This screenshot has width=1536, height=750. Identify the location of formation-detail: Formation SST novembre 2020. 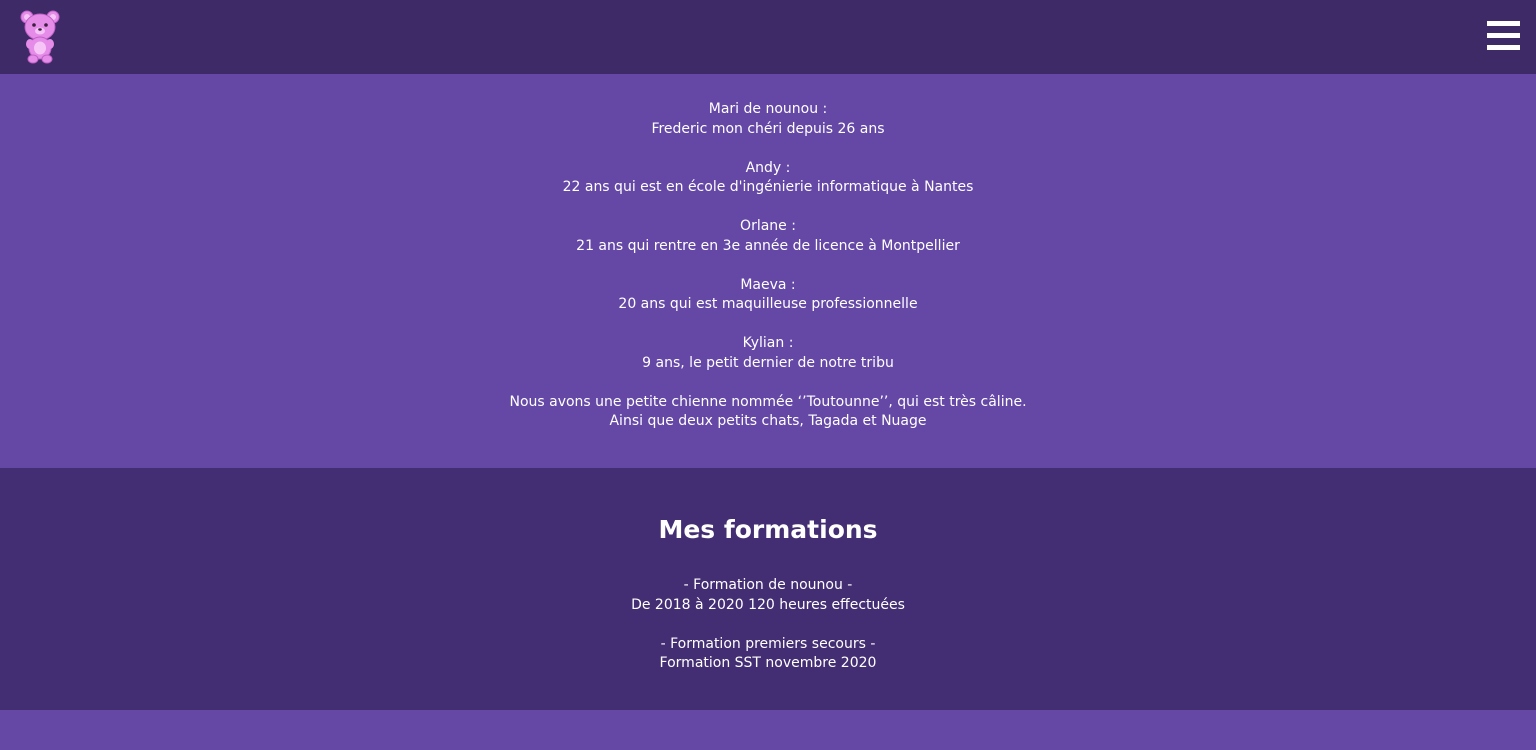
(768, 663).